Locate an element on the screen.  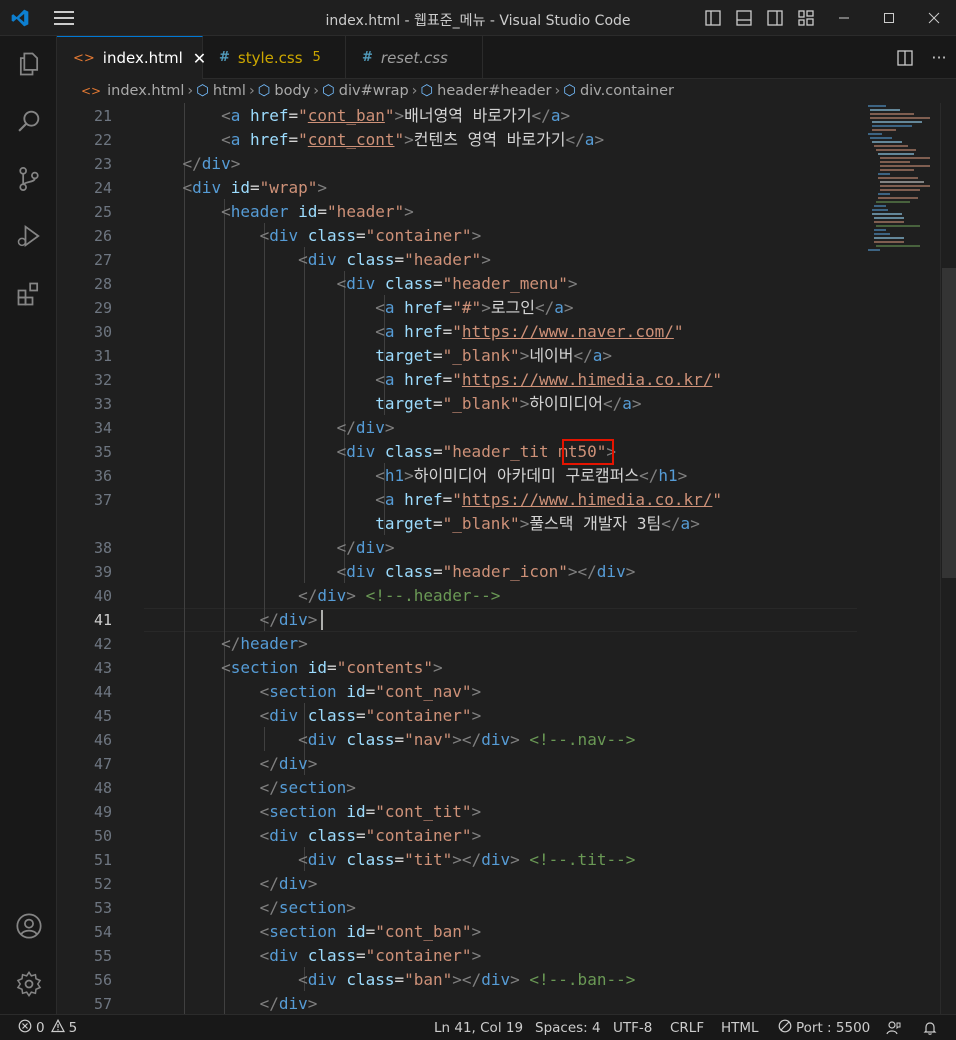
split-editor-icon is located at coordinates (905, 57).